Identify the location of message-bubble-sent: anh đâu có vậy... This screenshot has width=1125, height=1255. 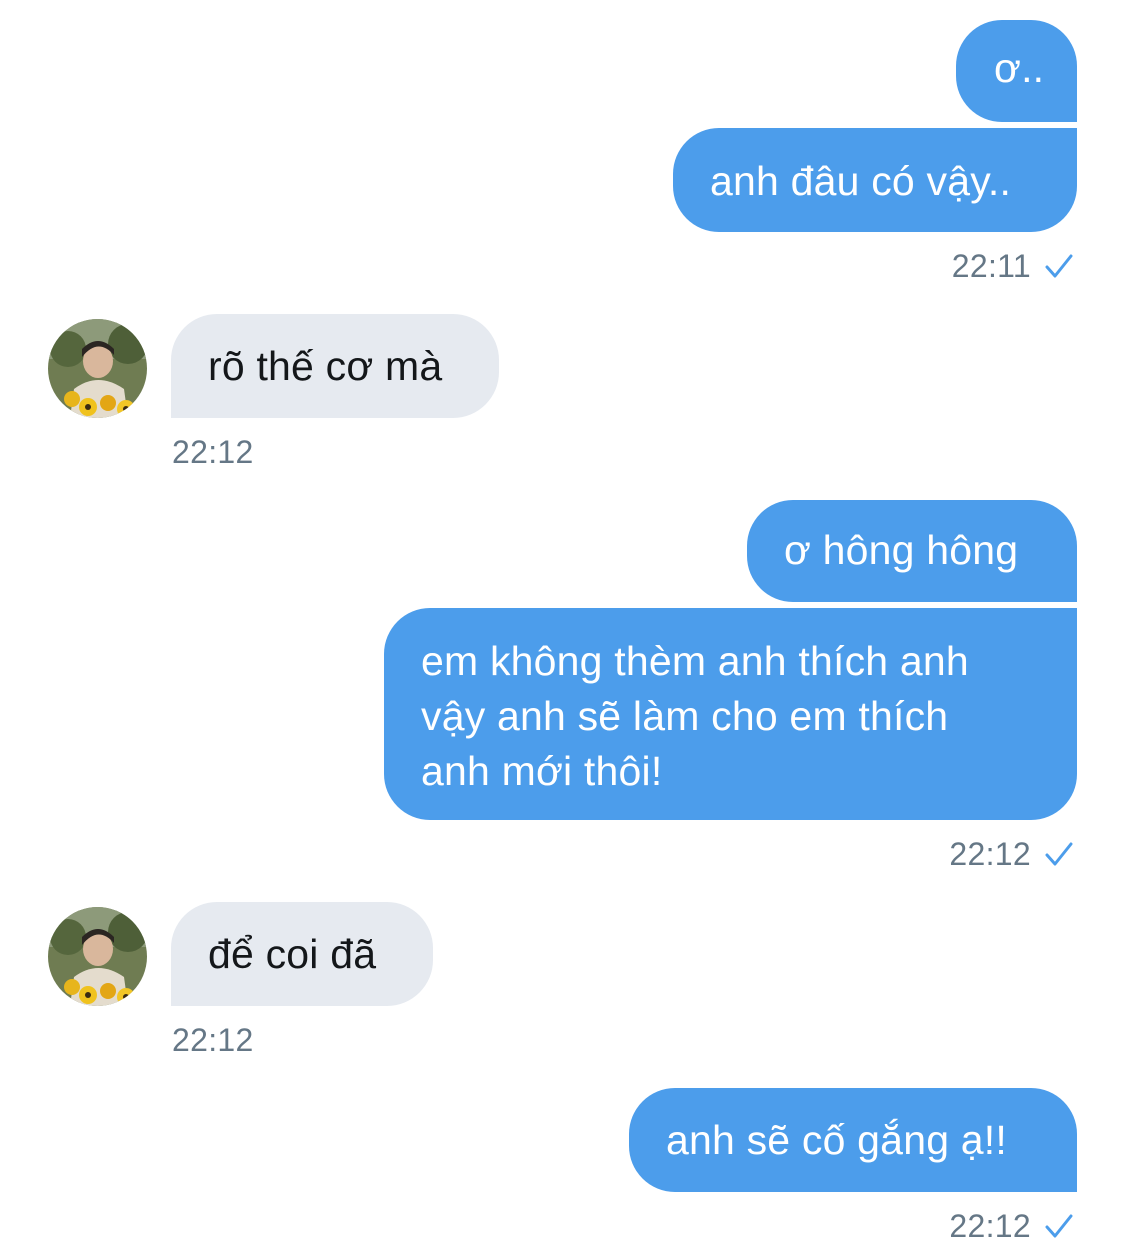
(875, 180).